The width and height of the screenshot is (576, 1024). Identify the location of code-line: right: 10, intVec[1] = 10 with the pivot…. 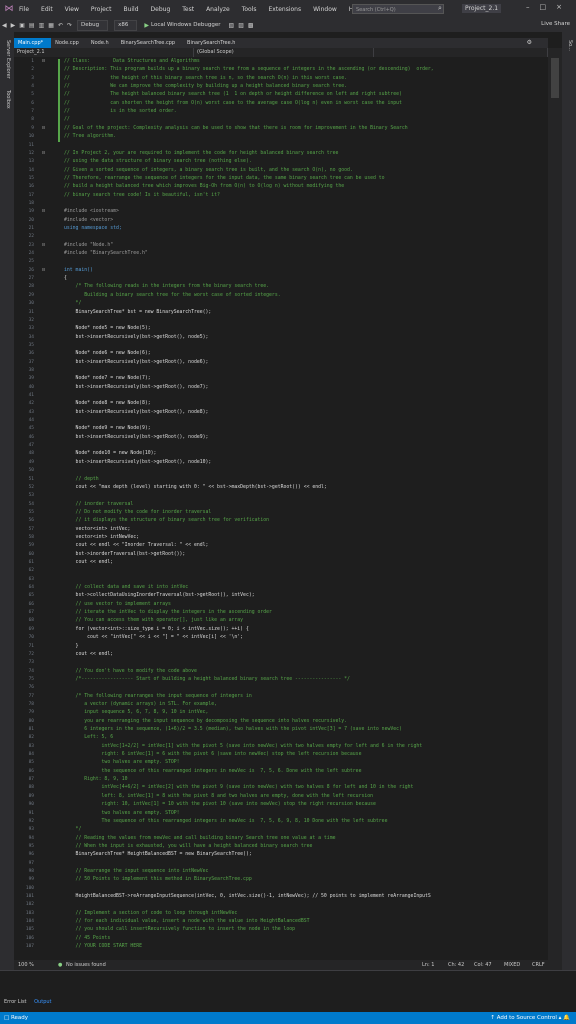
(220, 804).